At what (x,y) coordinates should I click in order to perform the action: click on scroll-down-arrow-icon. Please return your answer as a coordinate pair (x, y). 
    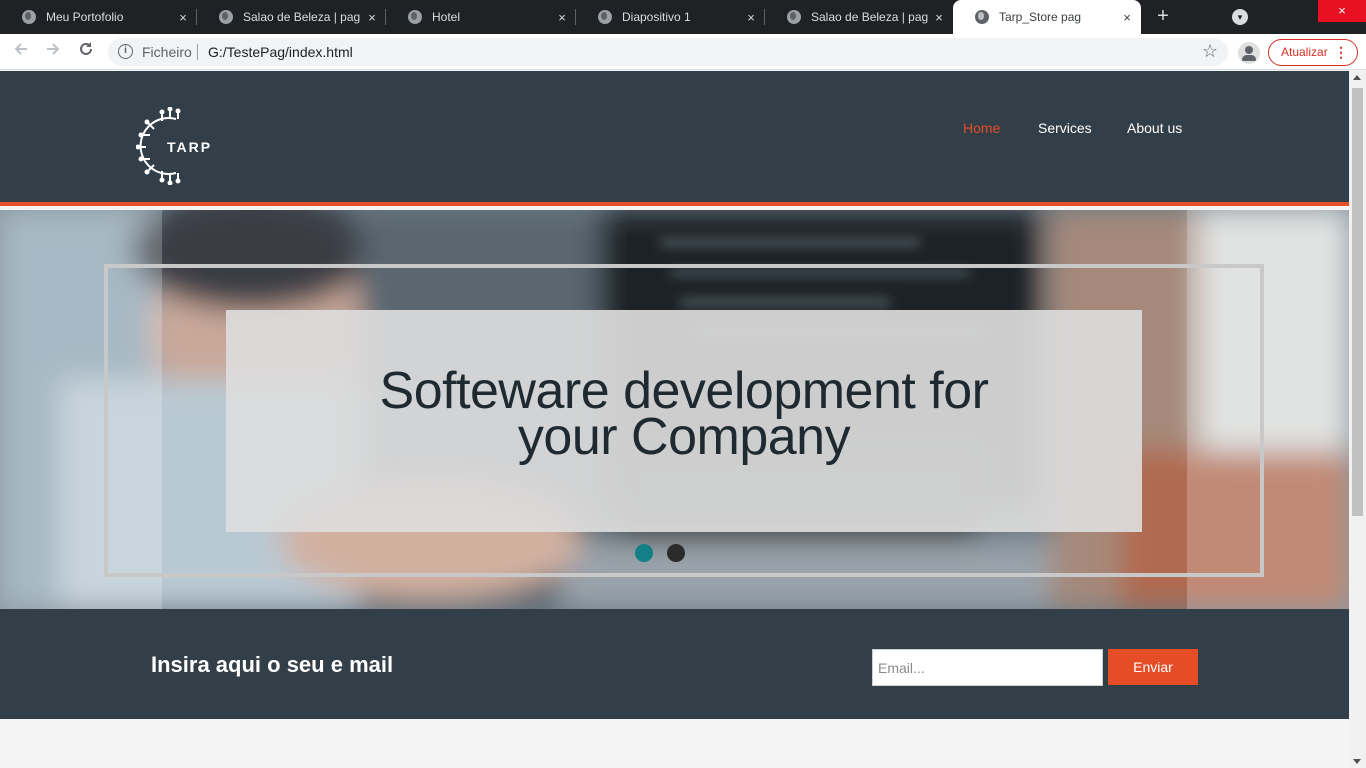
    Looking at the image, I should click on (1357, 761).